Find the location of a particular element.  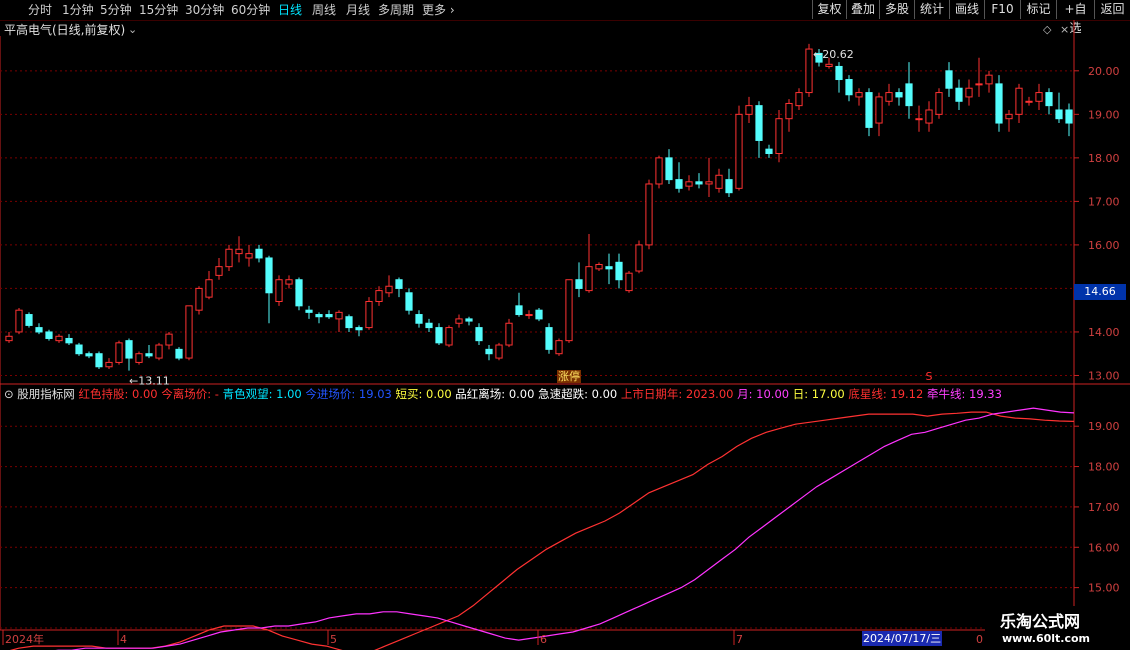

ind-tick-label-0: 19.00 is located at coordinates (1104, 426).